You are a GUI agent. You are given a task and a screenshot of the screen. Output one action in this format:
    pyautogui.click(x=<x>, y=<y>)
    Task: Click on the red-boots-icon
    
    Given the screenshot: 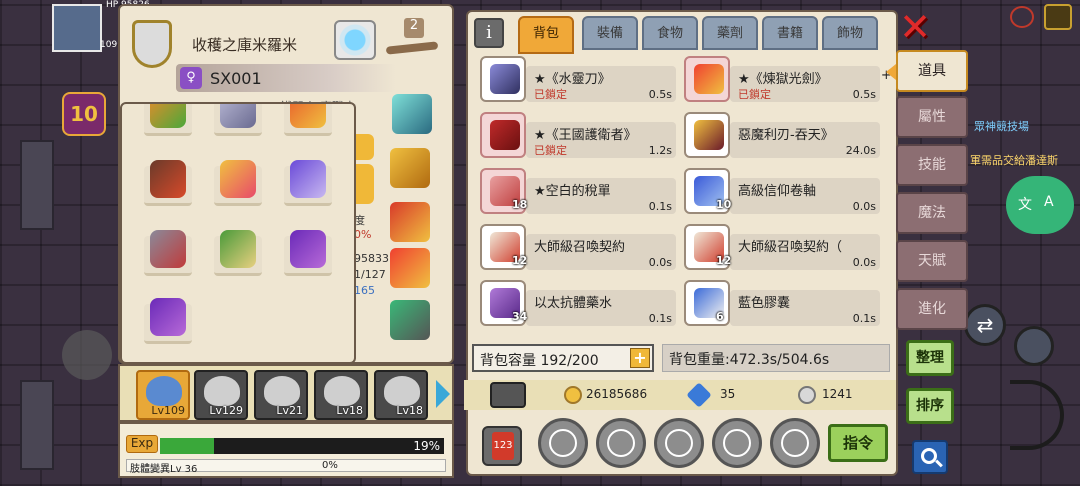 What is the action you would take?
    pyautogui.click(x=410, y=268)
    